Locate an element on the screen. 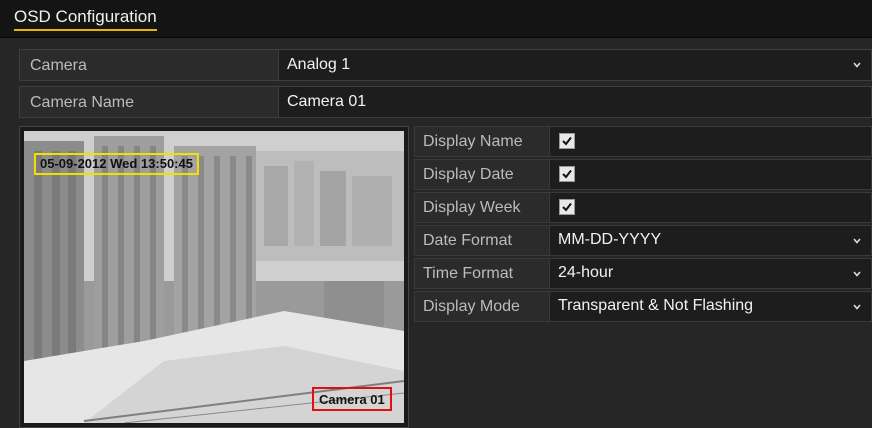 Image resolution: width=872 pixels, height=428 pixels. camera-value: Analog 1 is located at coordinates (319, 64).